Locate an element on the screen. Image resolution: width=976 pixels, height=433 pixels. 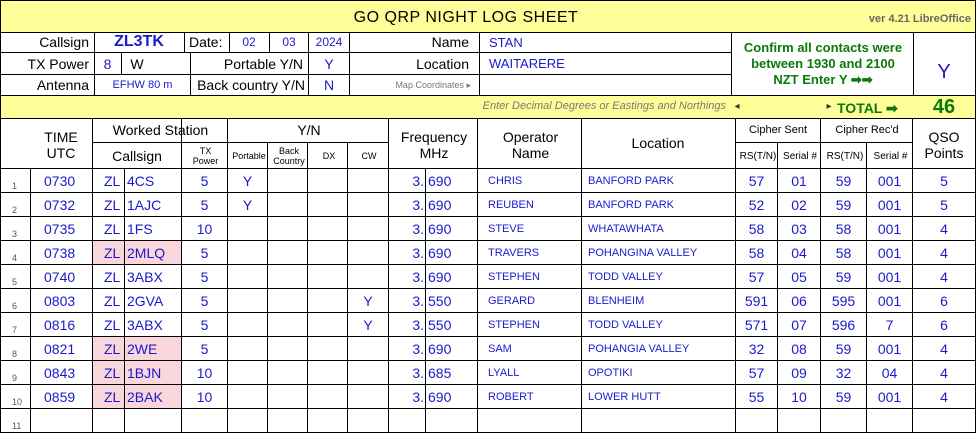
cell-time: 0732 is located at coordinates (61, 204).